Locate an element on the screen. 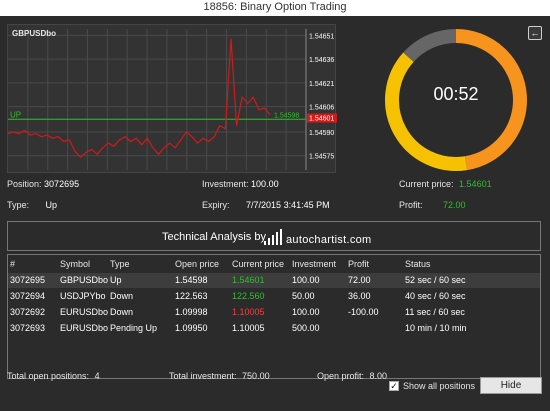  investment-info: Investment: 100.00 is located at coordinates (240, 184).